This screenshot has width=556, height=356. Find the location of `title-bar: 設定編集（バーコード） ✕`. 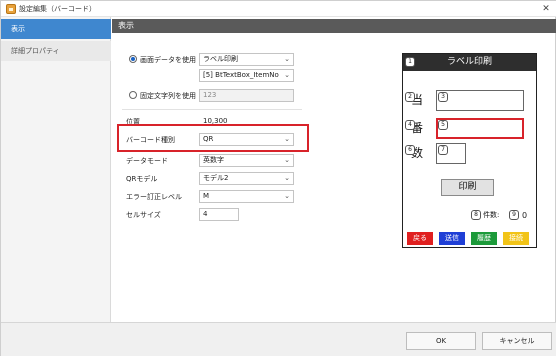

title-bar: 設定編集（バーコード） ✕ is located at coordinates (278, 9).